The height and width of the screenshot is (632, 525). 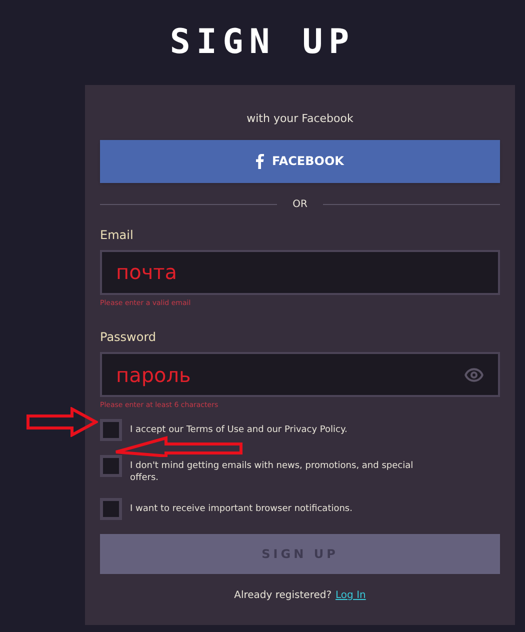 I want to click on arrow-annotation, so click(x=62, y=422).